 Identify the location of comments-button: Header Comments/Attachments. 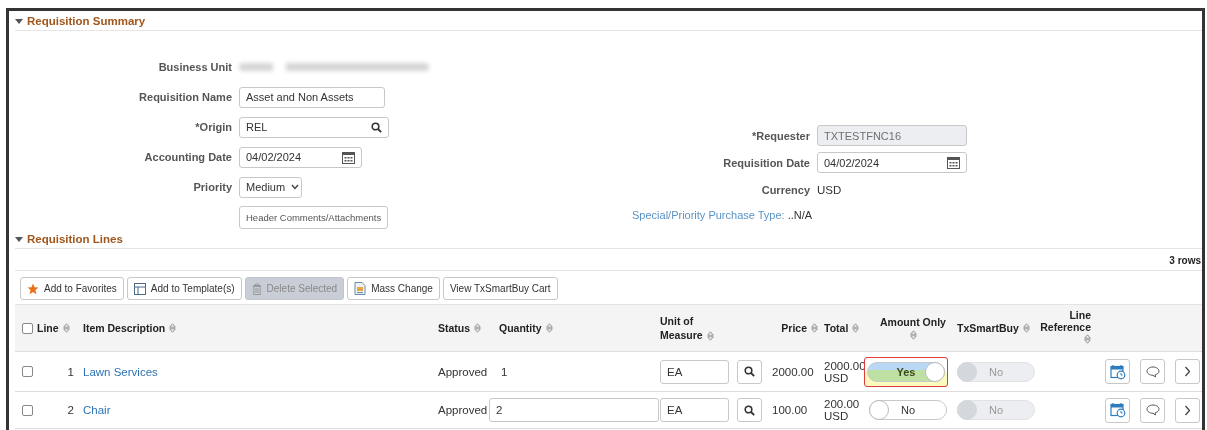
(314, 217).